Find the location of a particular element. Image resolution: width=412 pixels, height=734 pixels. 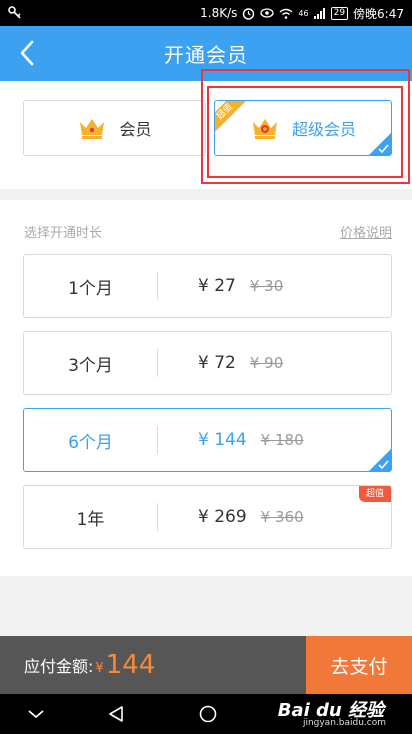

duration-label: 3个月 is located at coordinates (90, 365).